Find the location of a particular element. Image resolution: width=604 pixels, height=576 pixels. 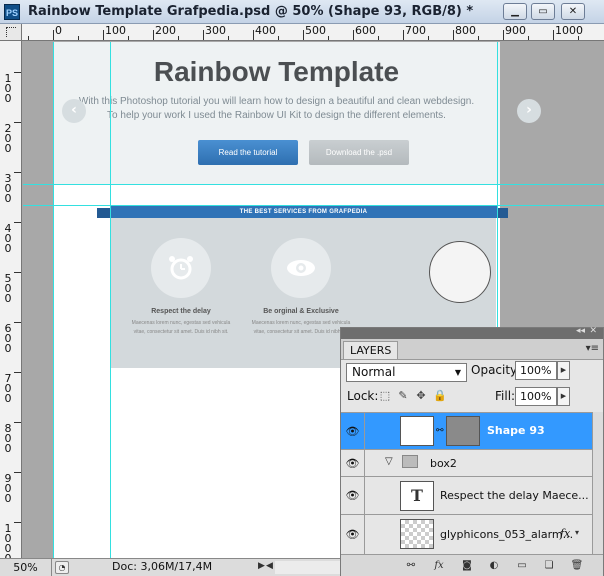

hero-title: Rainbow Template is located at coordinates (276, 71).